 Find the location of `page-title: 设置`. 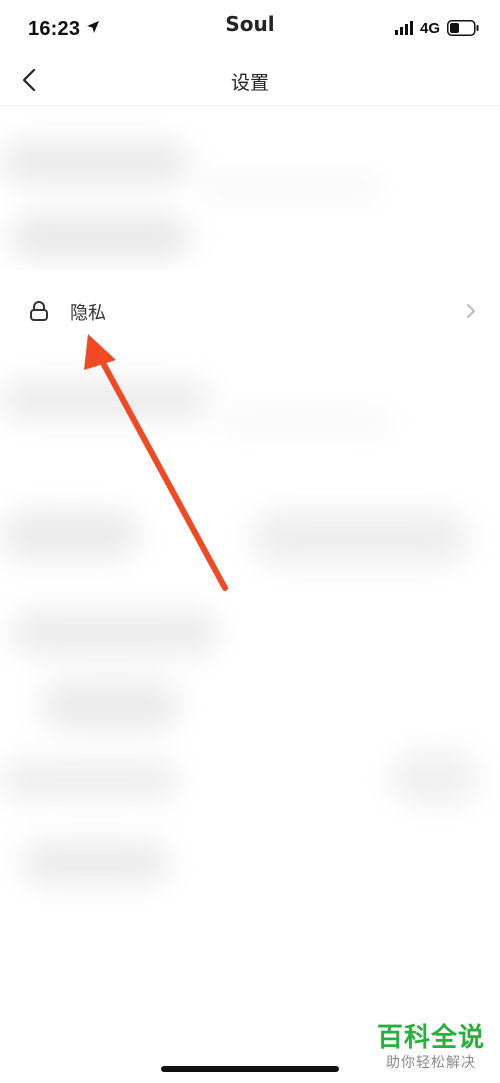

page-title: 设置 is located at coordinates (249, 83).